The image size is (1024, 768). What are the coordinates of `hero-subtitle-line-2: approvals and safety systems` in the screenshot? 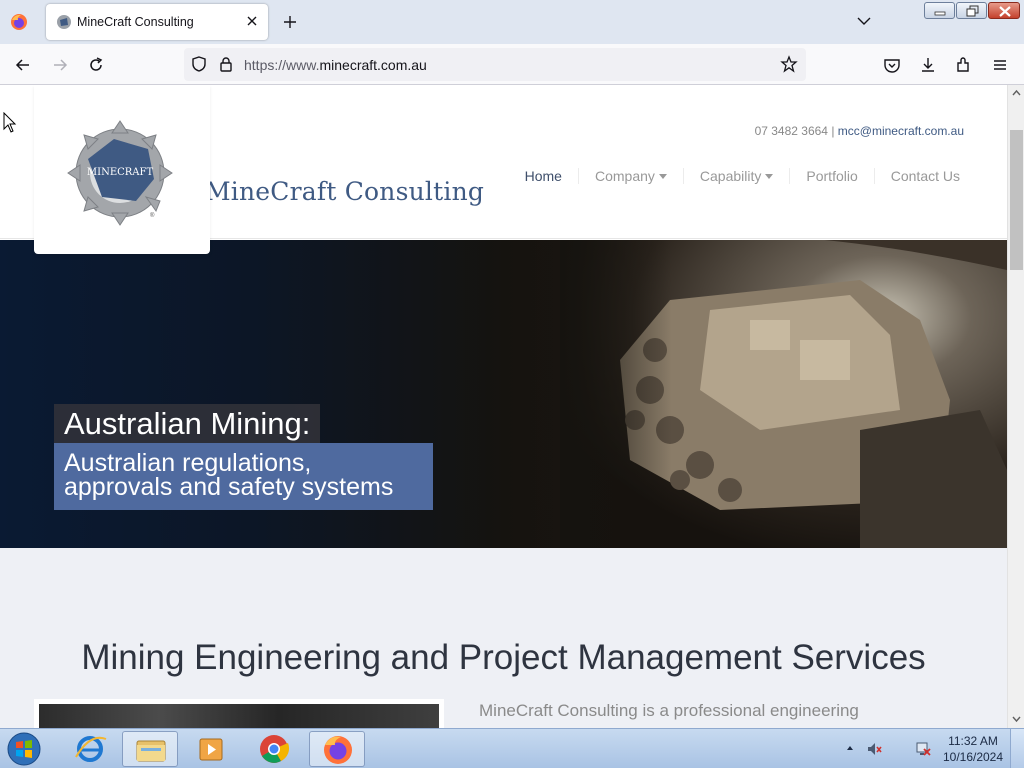 It's located at (229, 487).